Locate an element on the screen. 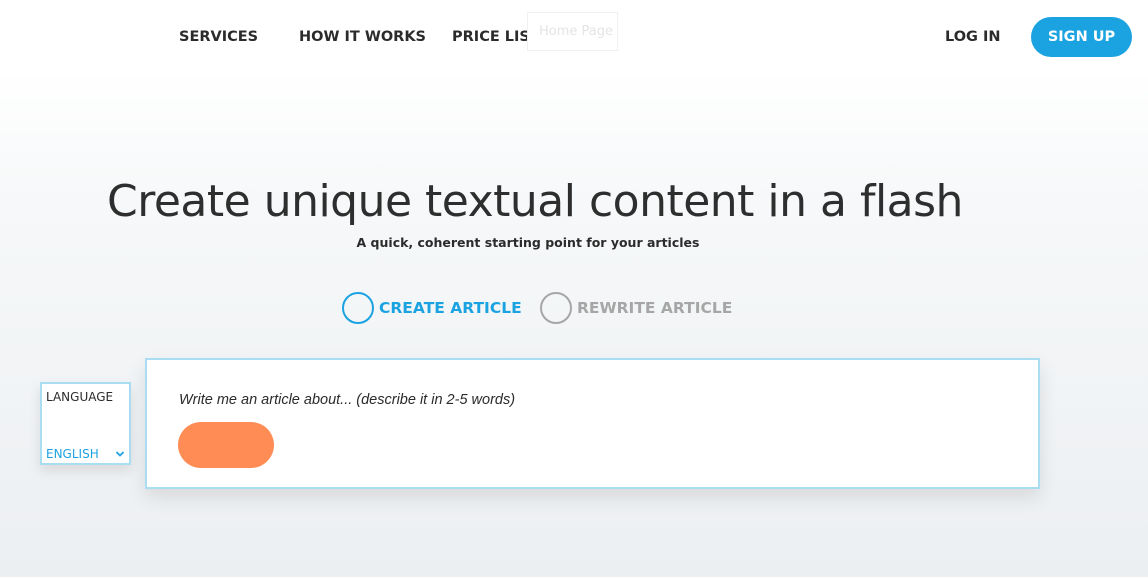  nav-services-link: SERVICES is located at coordinates (218, 37).